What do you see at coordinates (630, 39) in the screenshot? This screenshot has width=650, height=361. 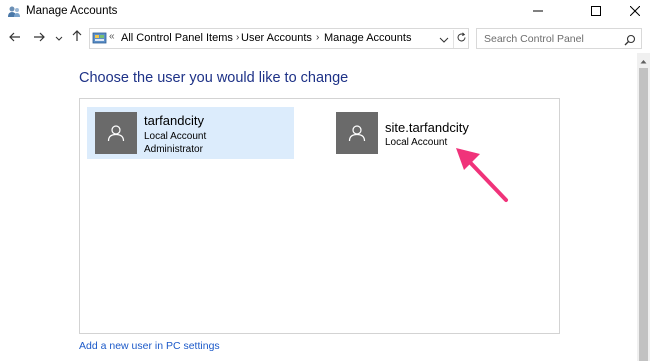 I see `search-icon` at bounding box center [630, 39].